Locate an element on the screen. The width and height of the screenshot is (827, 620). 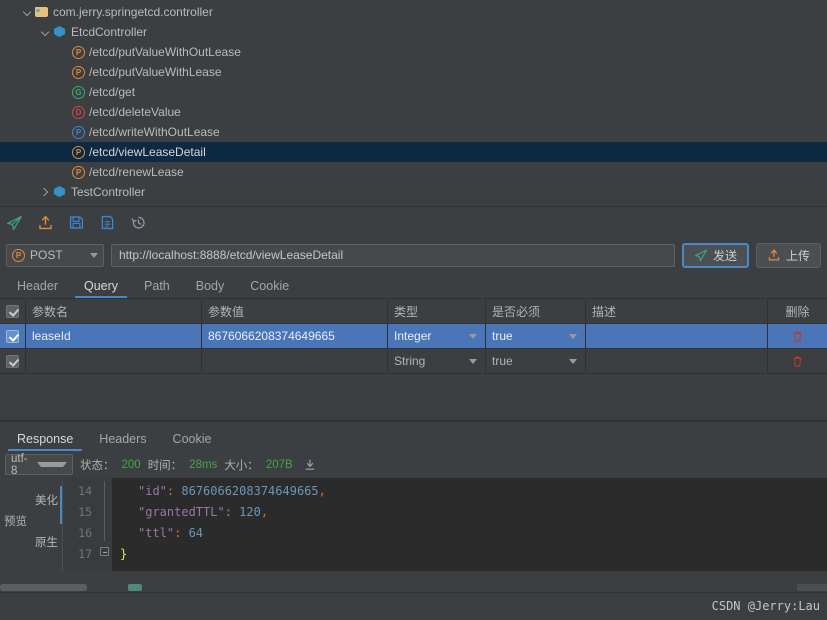
download-icon is located at coordinates (310, 465).